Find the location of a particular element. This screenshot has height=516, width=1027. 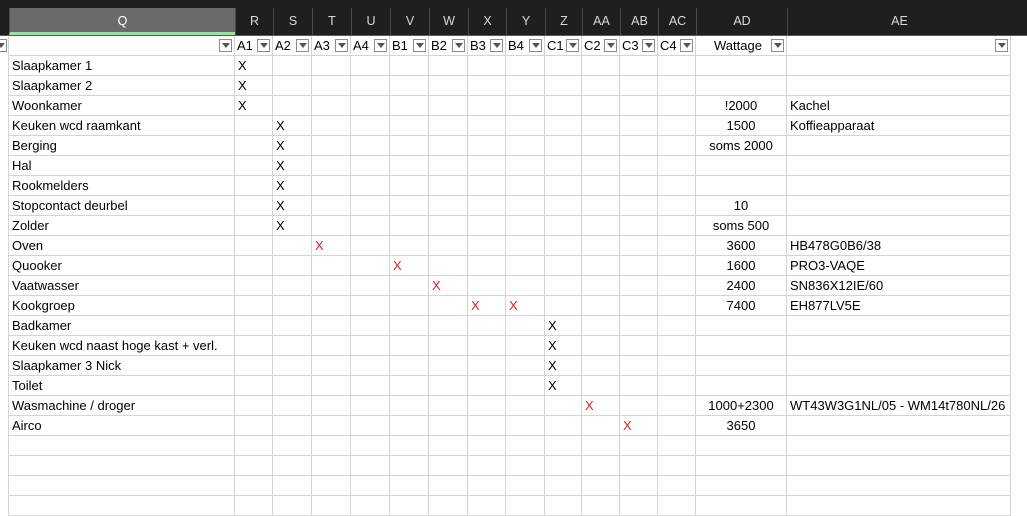

row-name-cell: Zolder is located at coordinates (122, 226).